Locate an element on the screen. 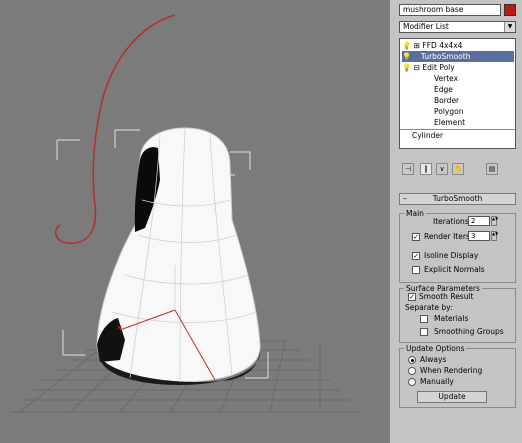  stack-subitem-edge: Edge is located at coordinates (443, 89).